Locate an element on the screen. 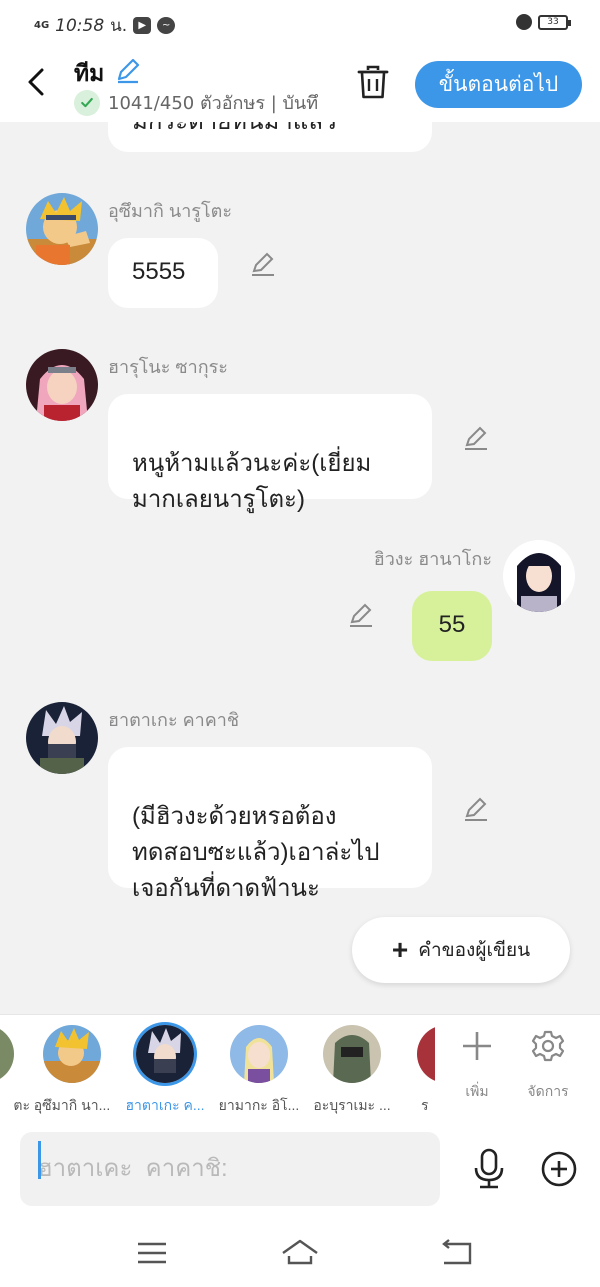  char-count-text: 1041/450 ตัวอักษร | บันทึ is located at coordinates (213, 103).